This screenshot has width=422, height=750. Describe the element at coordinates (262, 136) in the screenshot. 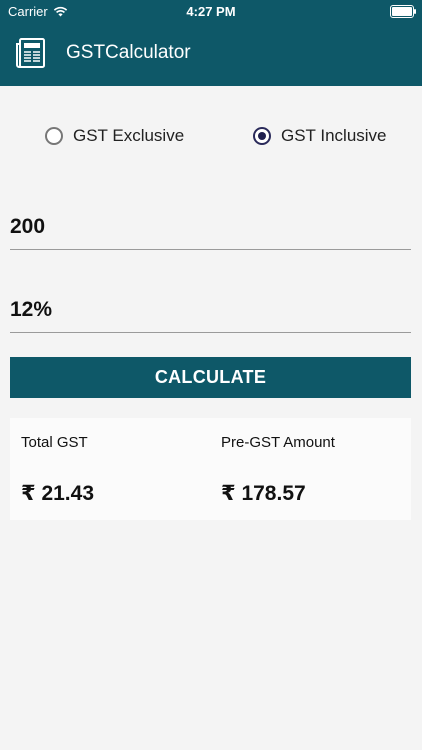

I see `radio-checked-icon` at that location.